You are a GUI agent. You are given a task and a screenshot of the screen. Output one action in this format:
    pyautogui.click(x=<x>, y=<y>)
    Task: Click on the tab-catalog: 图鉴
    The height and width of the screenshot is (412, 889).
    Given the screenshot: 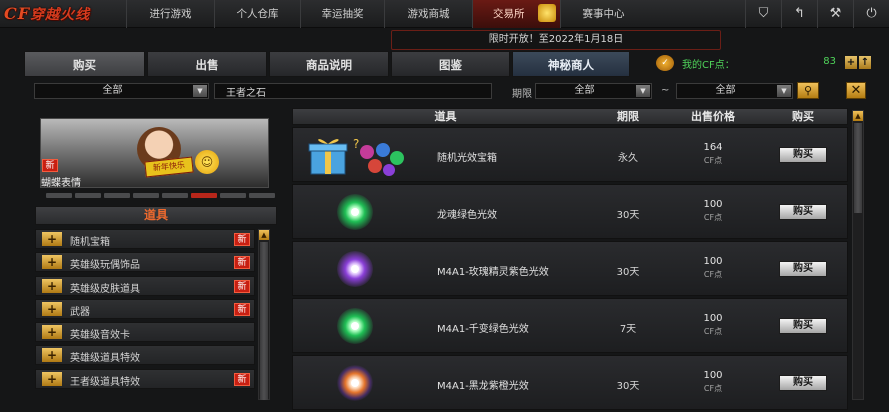 What is the action you would take?
    pyautogui.click(x=450, y=64)
    